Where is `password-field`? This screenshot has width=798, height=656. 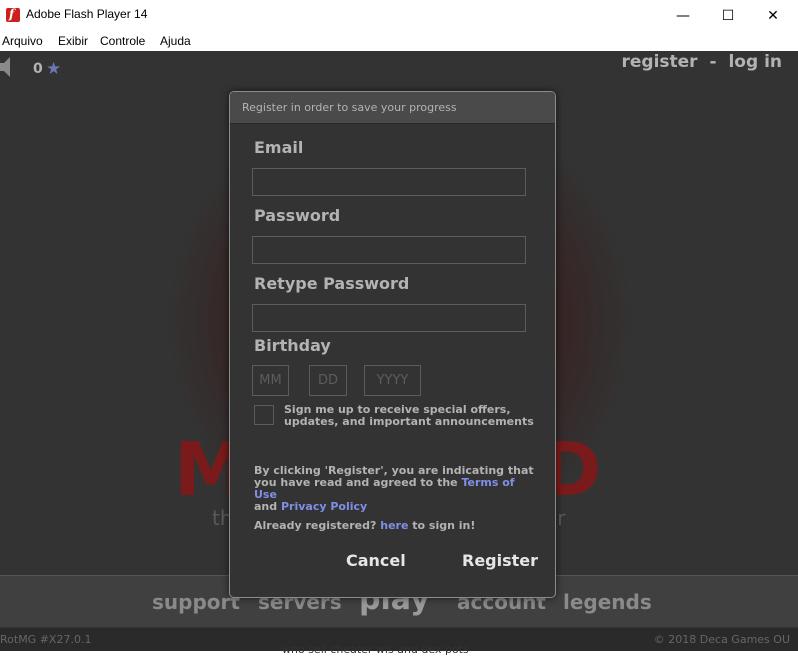 password-field is located at coordinates (389, 250).